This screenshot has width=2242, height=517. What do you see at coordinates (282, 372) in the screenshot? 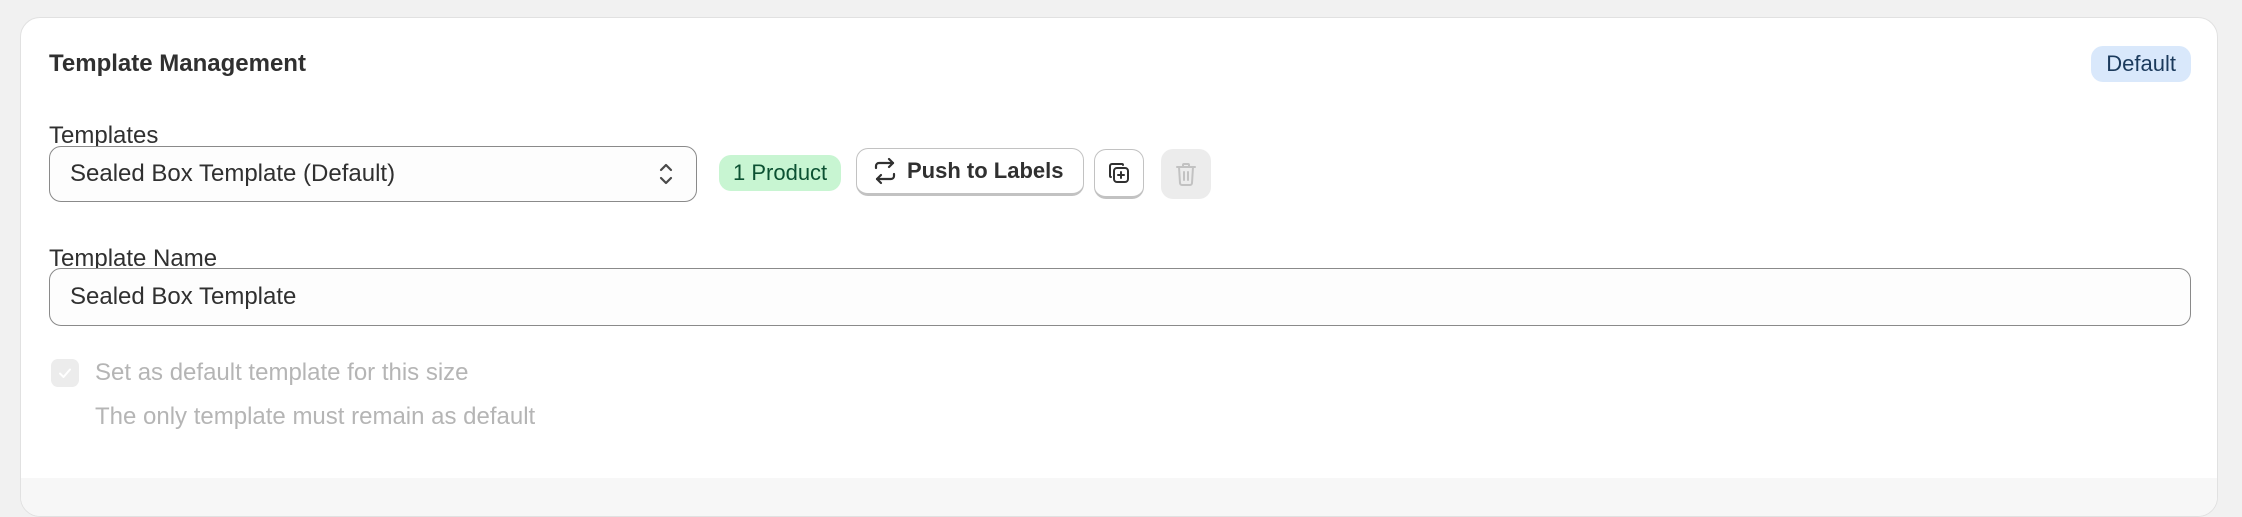
I see `default-template-checkbox-label: Set as default template for this size` at bounding box center [282, 372].